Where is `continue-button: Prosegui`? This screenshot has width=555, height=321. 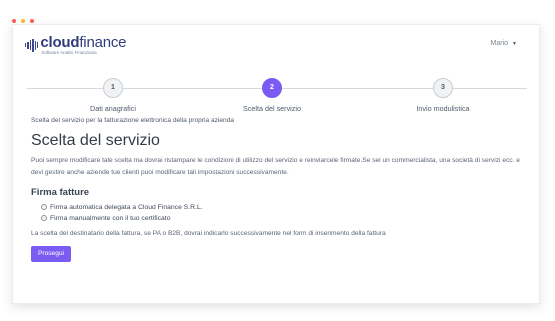 continue-button: Prosegui is located at coordinates (51, 253).